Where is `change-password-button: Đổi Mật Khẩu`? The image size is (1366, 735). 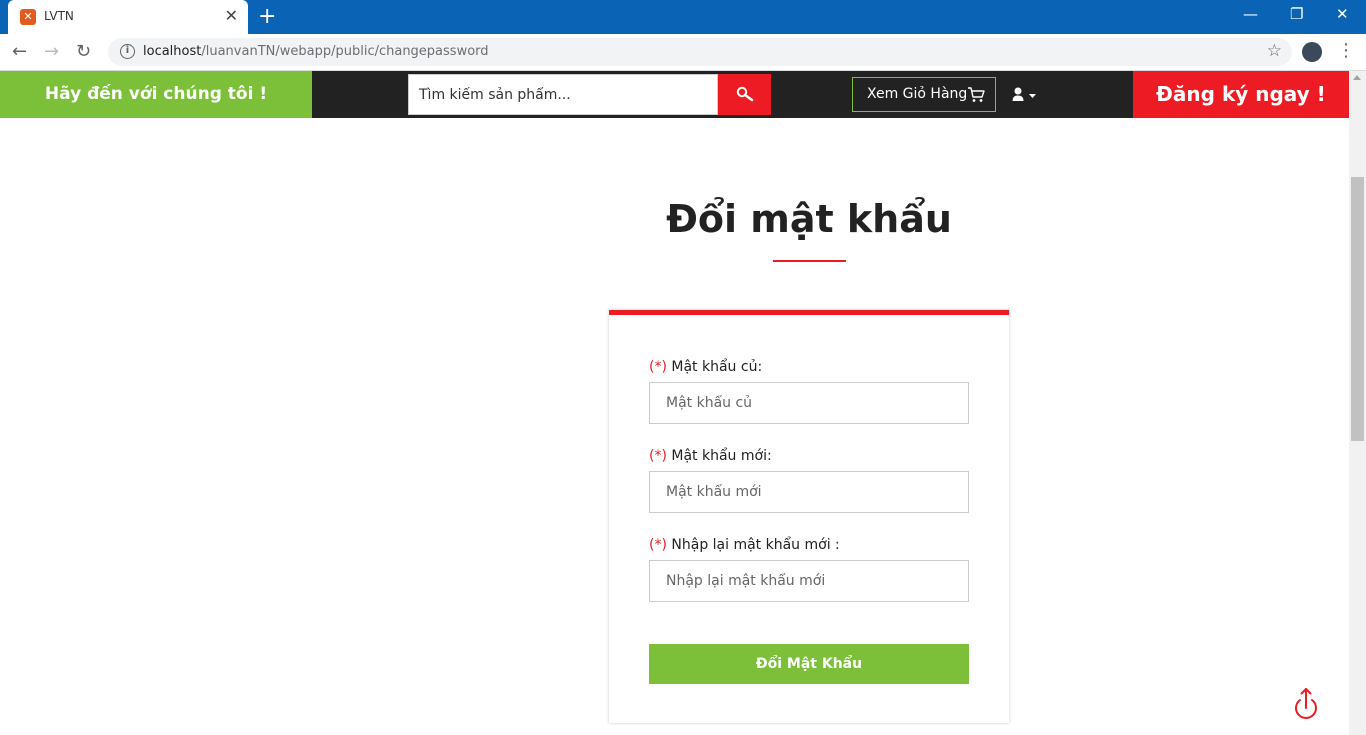 change-password-button: Đổi Mật Khẩu is located at coordinates (809, 664).